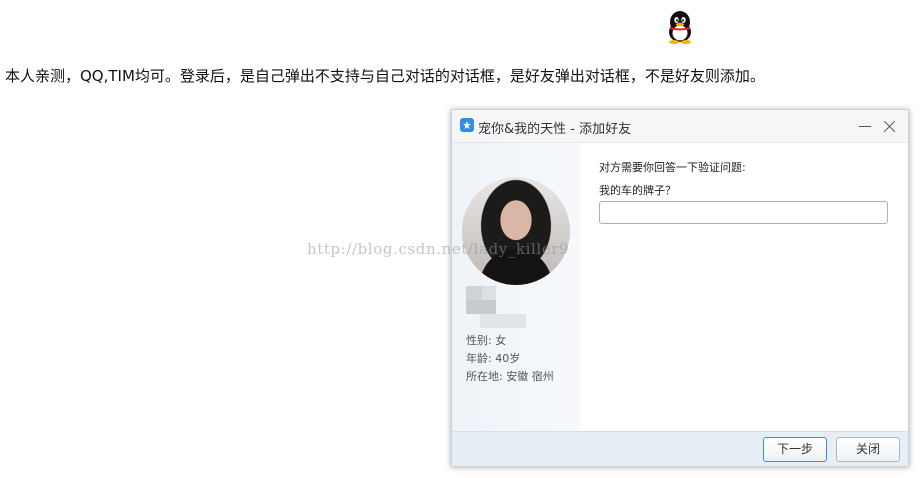  What do you see at coordinates (889, 126) in the screenshot?
I see `close-icon` at bounding box center [889, 126].